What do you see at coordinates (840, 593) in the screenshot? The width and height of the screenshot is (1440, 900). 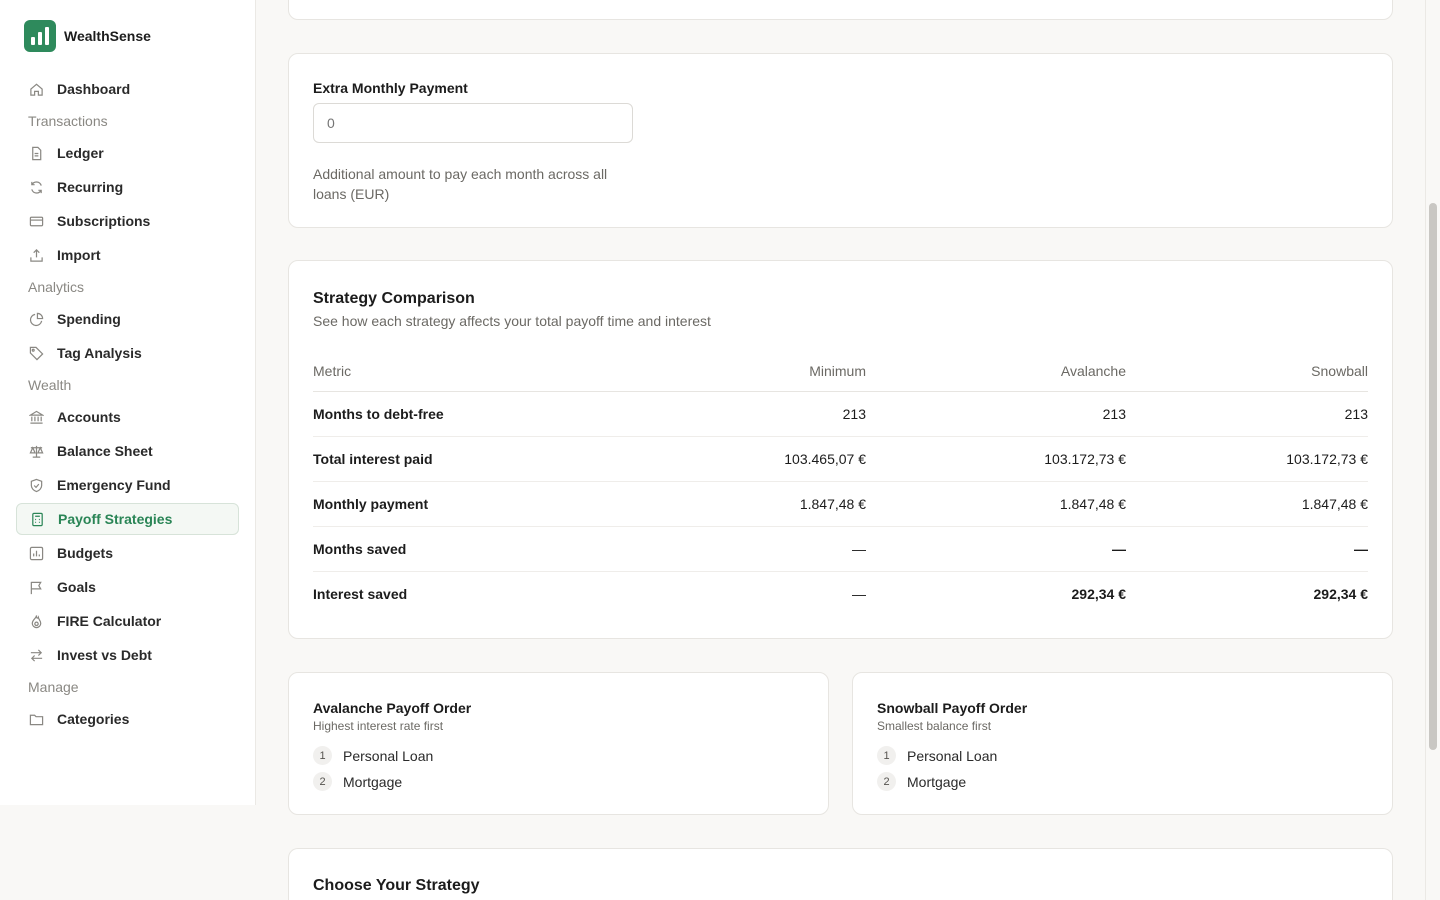 I see `table-row: Interest saved — 292,34 € 292,34 €` at bounding box center [840, 593].